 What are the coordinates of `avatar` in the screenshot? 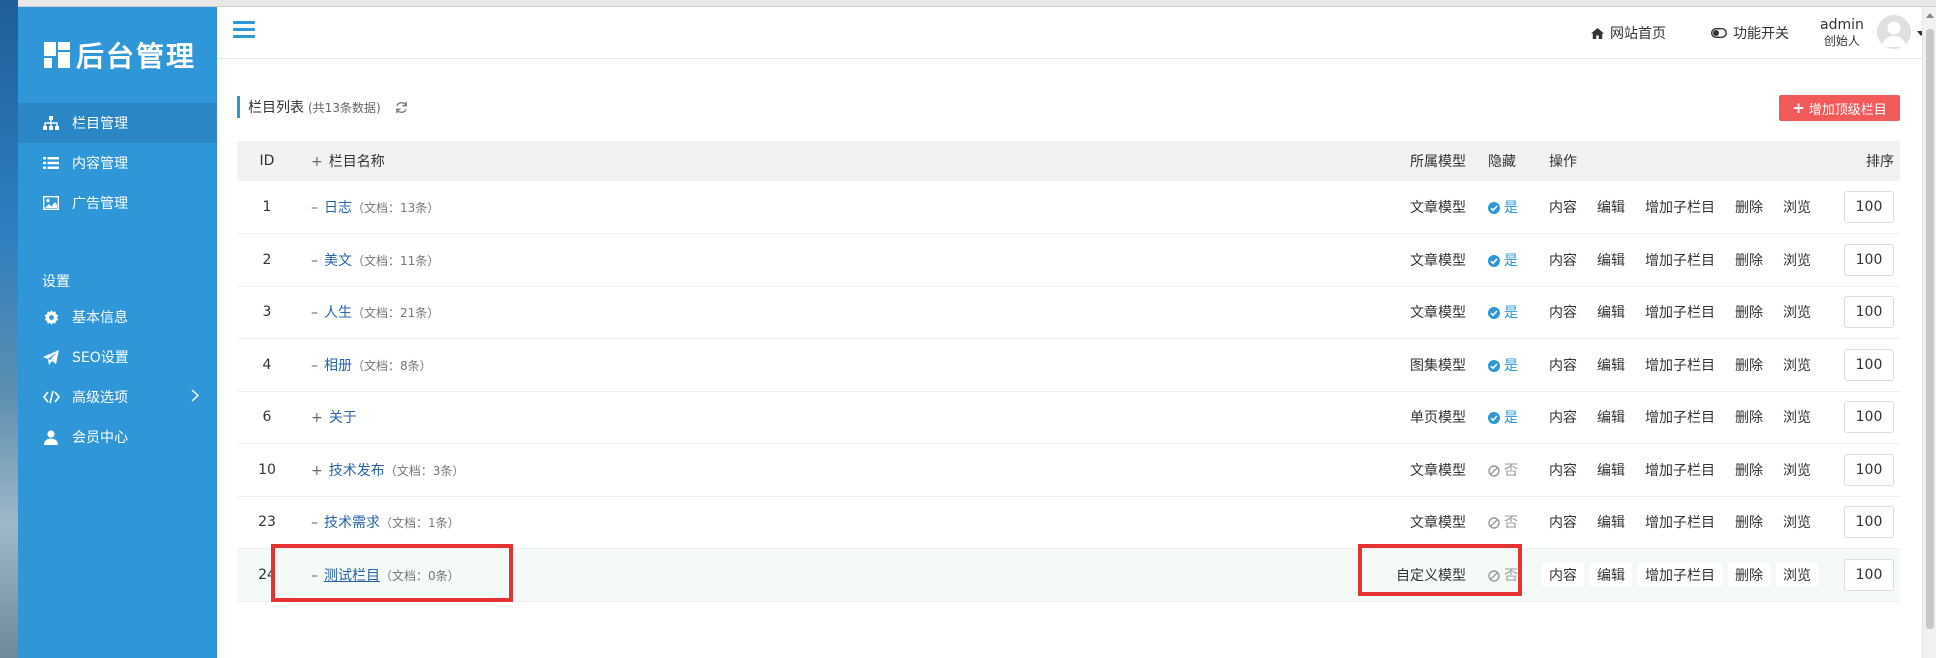 It's located at (1894, 32).